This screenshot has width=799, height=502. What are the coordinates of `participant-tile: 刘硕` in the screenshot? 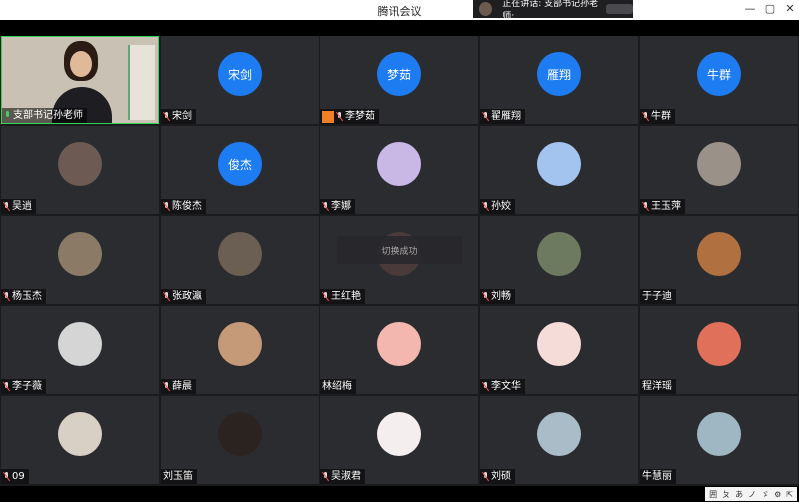 It's located at (559, 440).